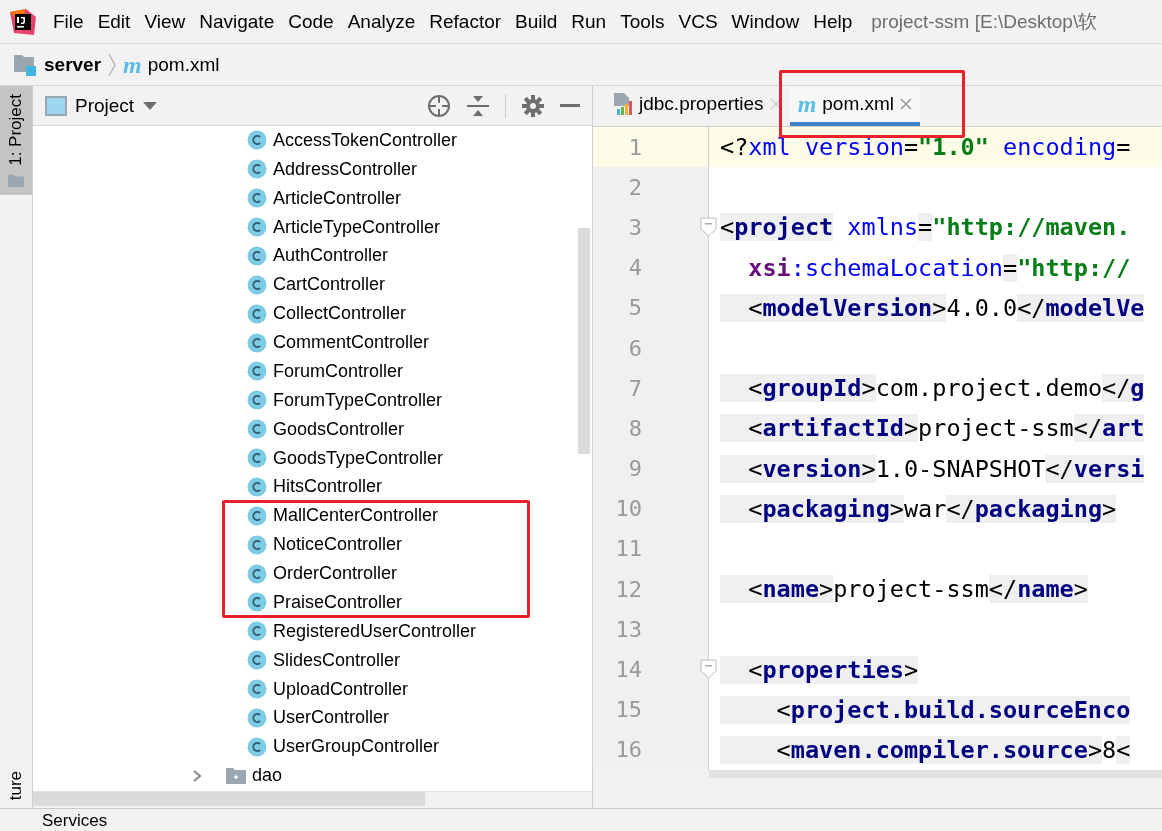  What do you see at coordinates (984, 21) in the screenshot?
I see `window-title: project-ssm [E:\Desktop\软` at bounding box center [984, 21].